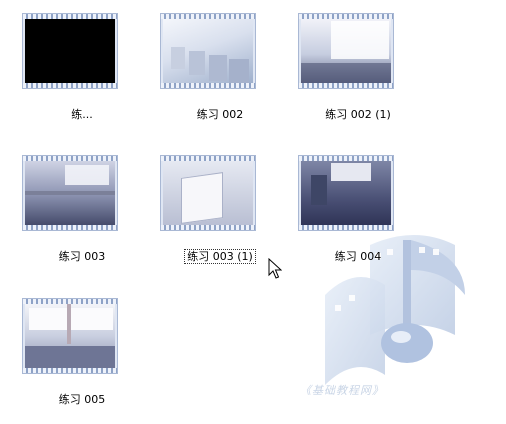  I want to click on file-item: 练习 002 (1), so click(336, 67).